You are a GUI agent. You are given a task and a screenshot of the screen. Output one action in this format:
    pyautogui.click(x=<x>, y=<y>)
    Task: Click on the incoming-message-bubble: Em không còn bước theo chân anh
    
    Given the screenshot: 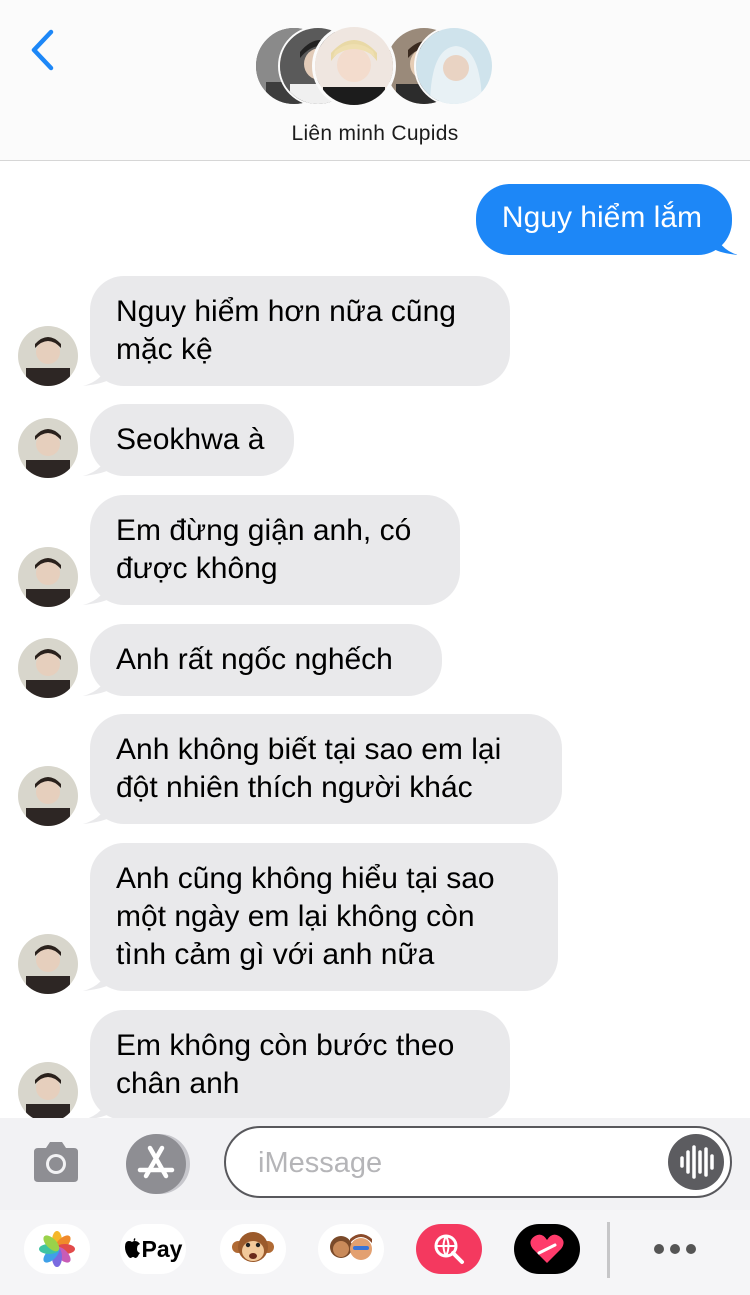 What is the action you would take?
    pyautogui.click(x=296, y=1065)
    